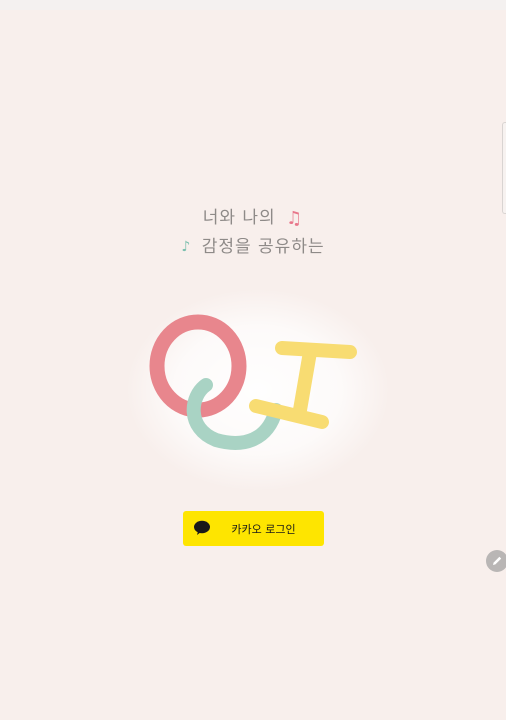 This screenshot has height=720, width=506. What do you see at coordinates (303, 385) in the screenshot?
I see `logo-i-shape` at bounding box center [303, 385].